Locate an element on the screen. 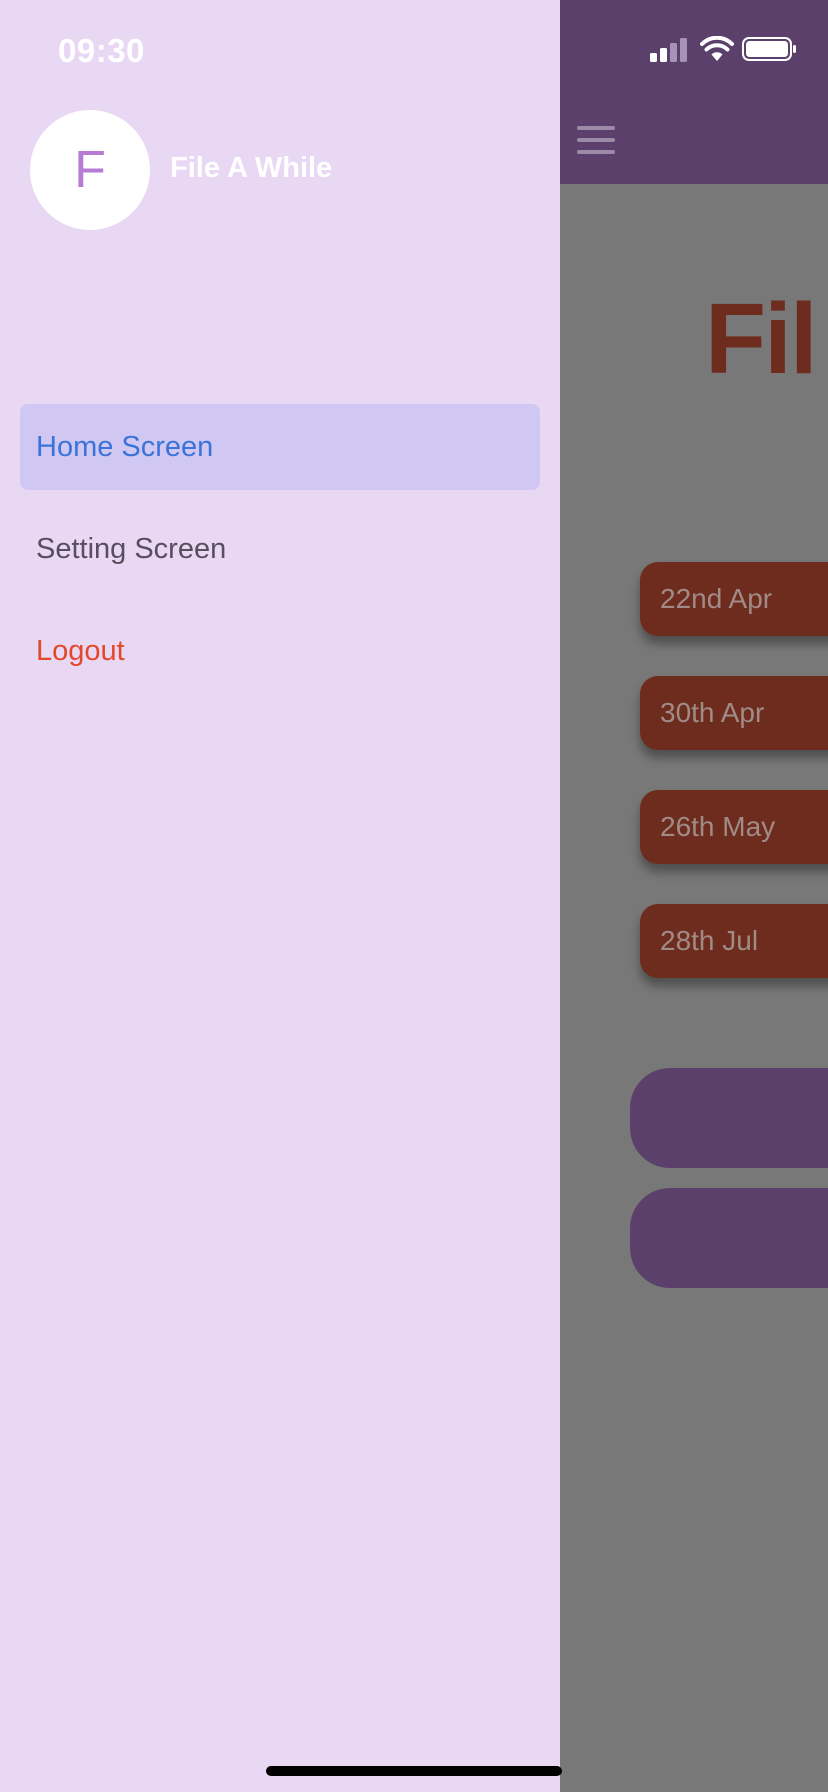  date-card: 30th Apr is located at coordinates (734, 713).